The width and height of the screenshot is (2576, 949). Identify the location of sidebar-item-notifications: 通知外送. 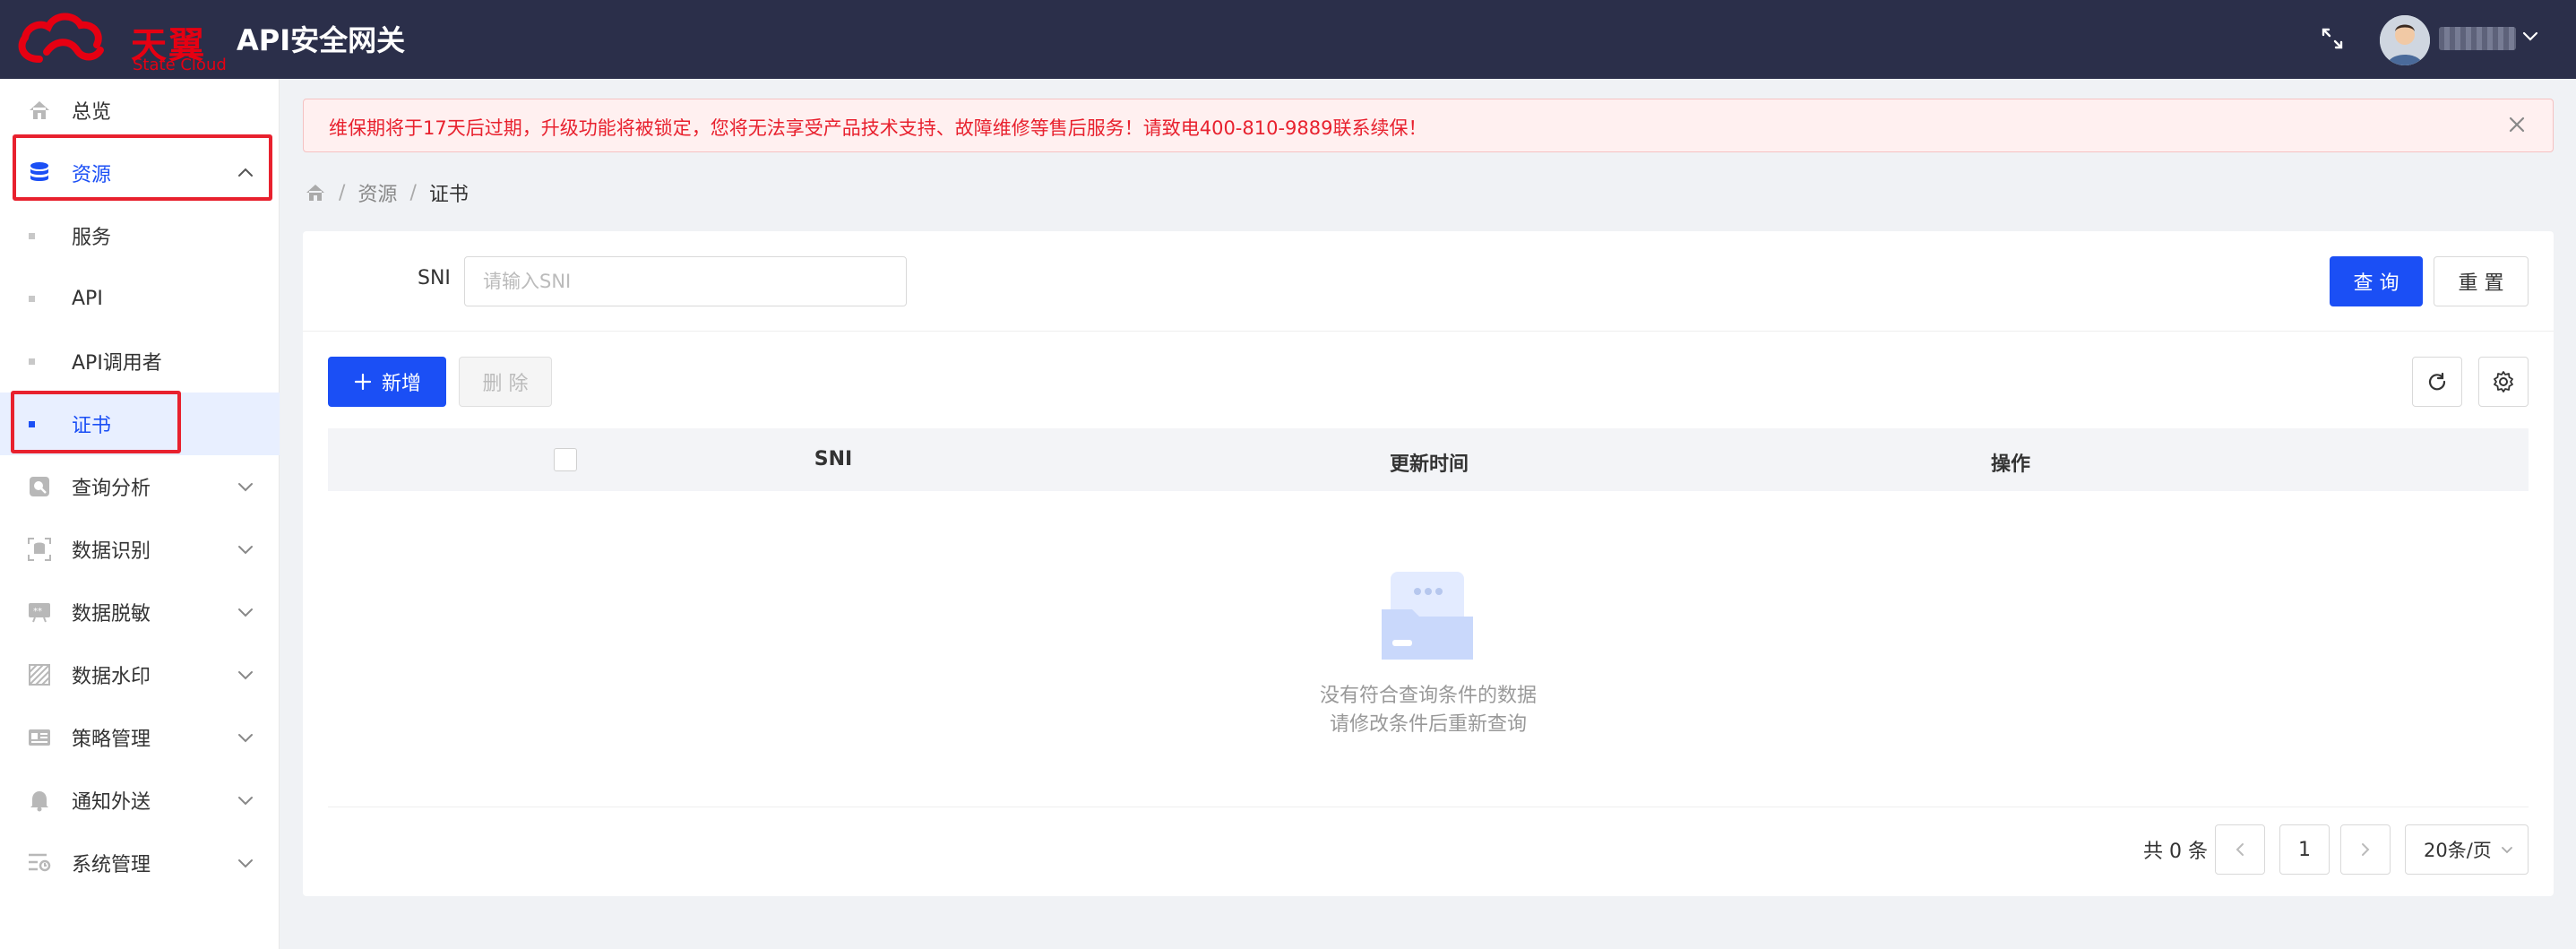
(140, 800).